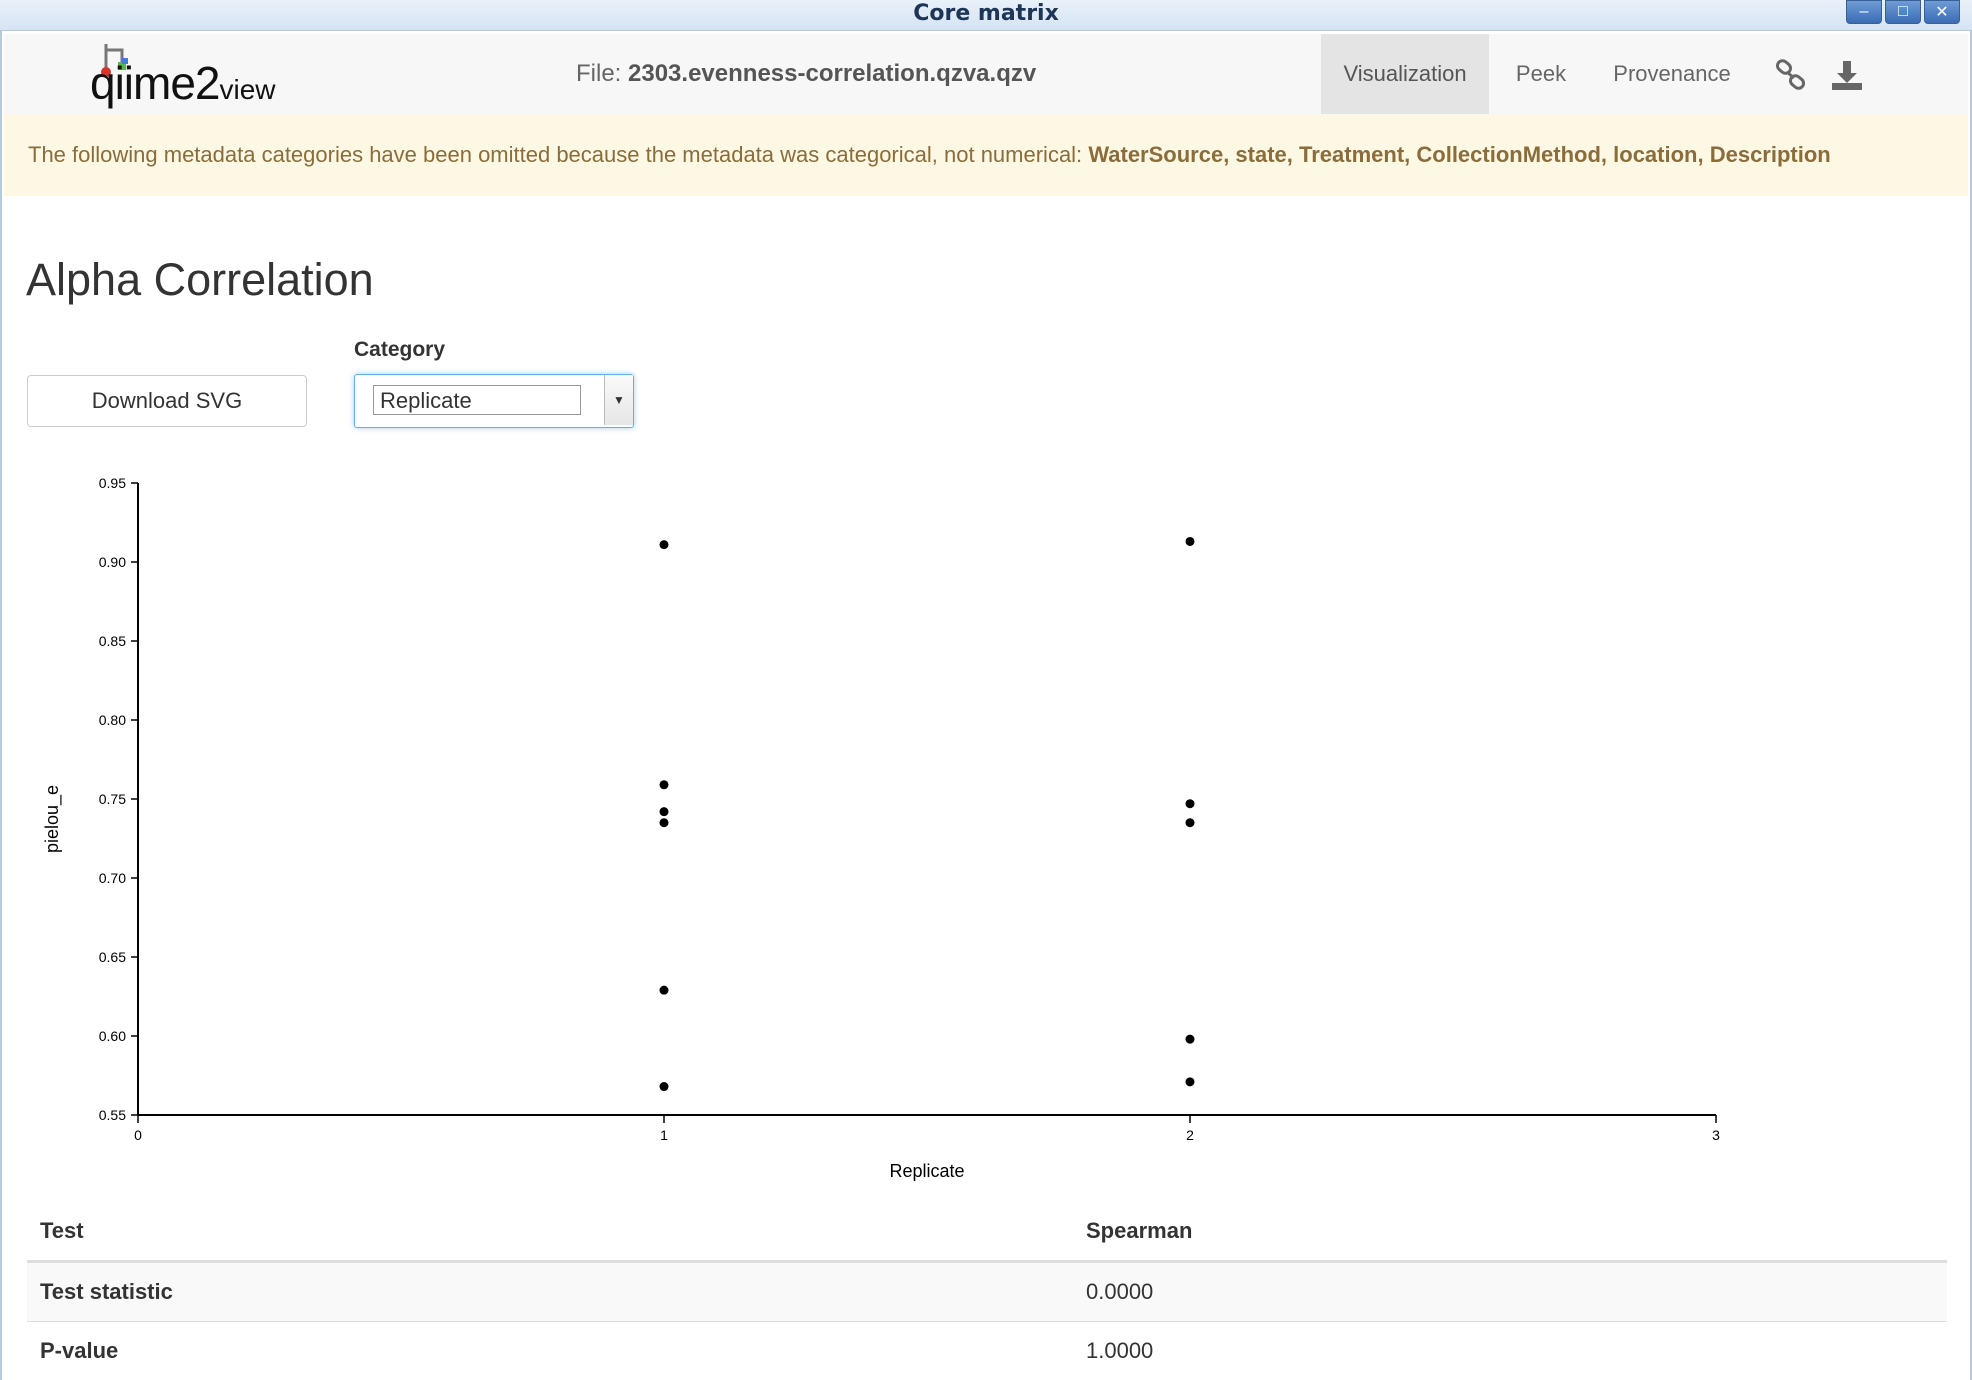  Describe the element at coordinates (1847, 75) in the screenshot. I see `download-icon` at that location.